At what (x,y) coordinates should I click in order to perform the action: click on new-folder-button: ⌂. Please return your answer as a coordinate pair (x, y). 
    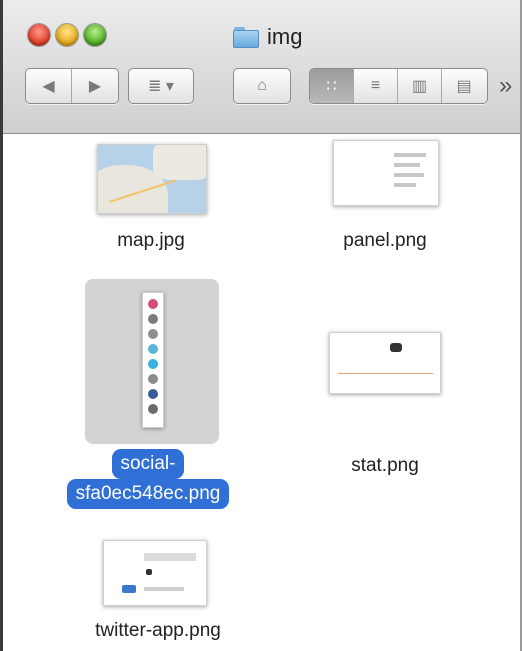
    Looking at the image, I should click on (262, 86).